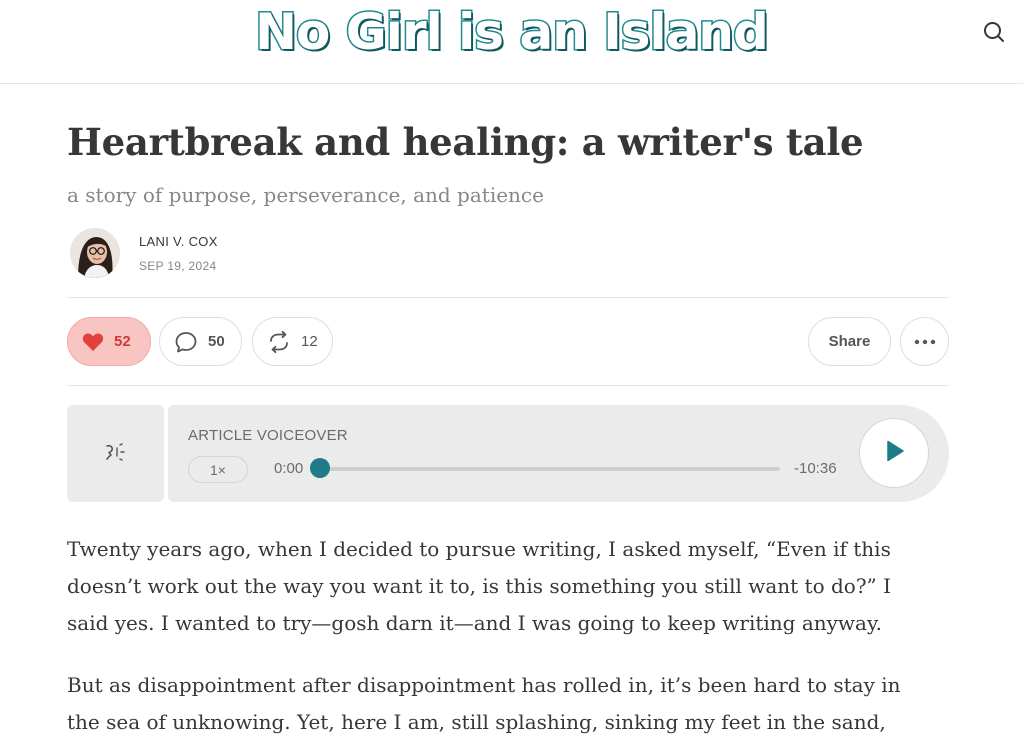 The image size is (1023, 735). Describe the element at coordinates (309, 341) in the screenshot. I see `restack-count: 12` at that location.